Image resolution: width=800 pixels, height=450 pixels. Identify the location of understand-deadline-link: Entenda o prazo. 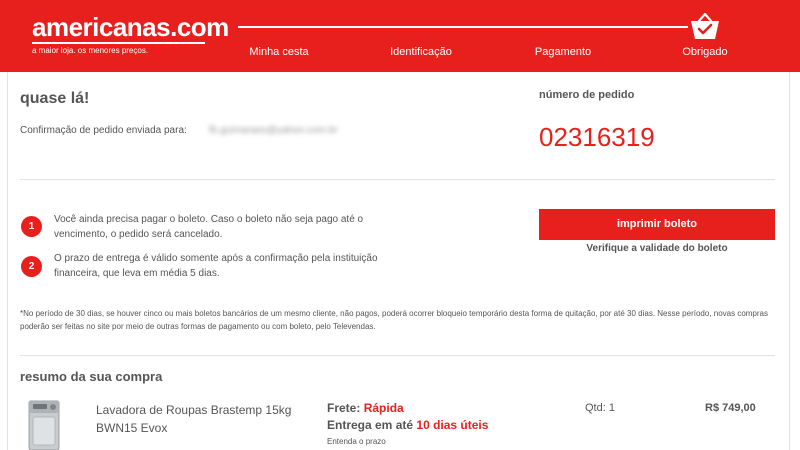
(356, 441).